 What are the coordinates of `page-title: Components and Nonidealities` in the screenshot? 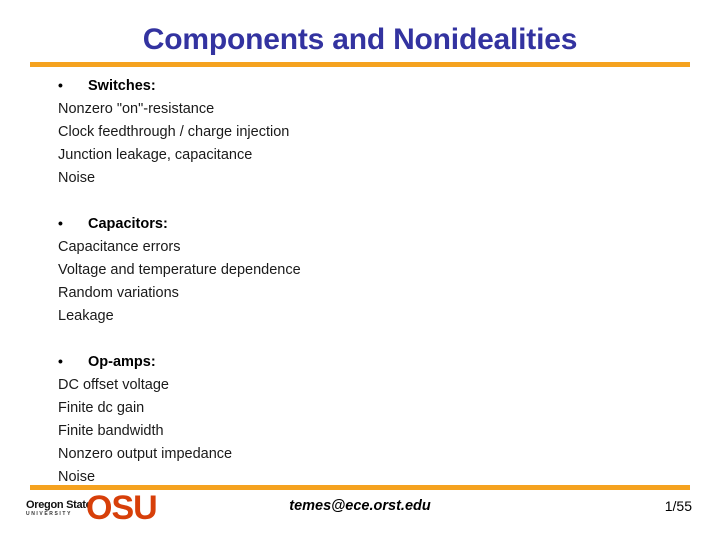 It's located at (360, 39).